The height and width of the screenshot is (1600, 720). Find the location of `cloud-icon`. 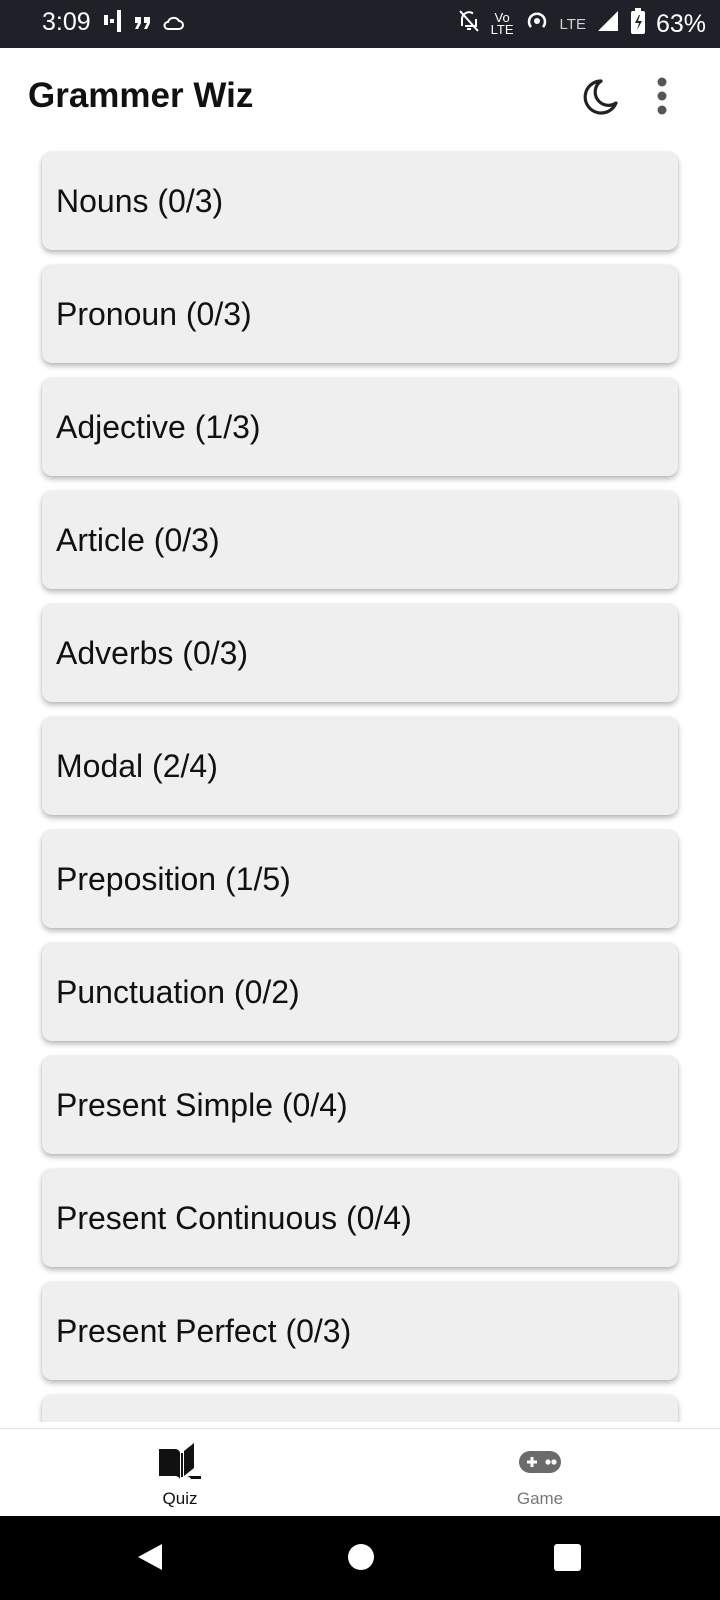

cloud-icon is located at coordinates (173, 24).